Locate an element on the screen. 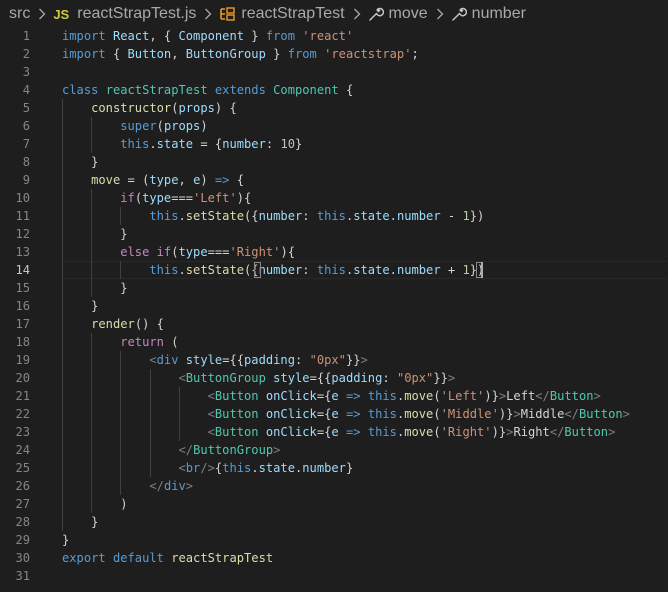  code-line: 19 <div style={{padding: "0px"}}> is located at coordinates (334, 360).